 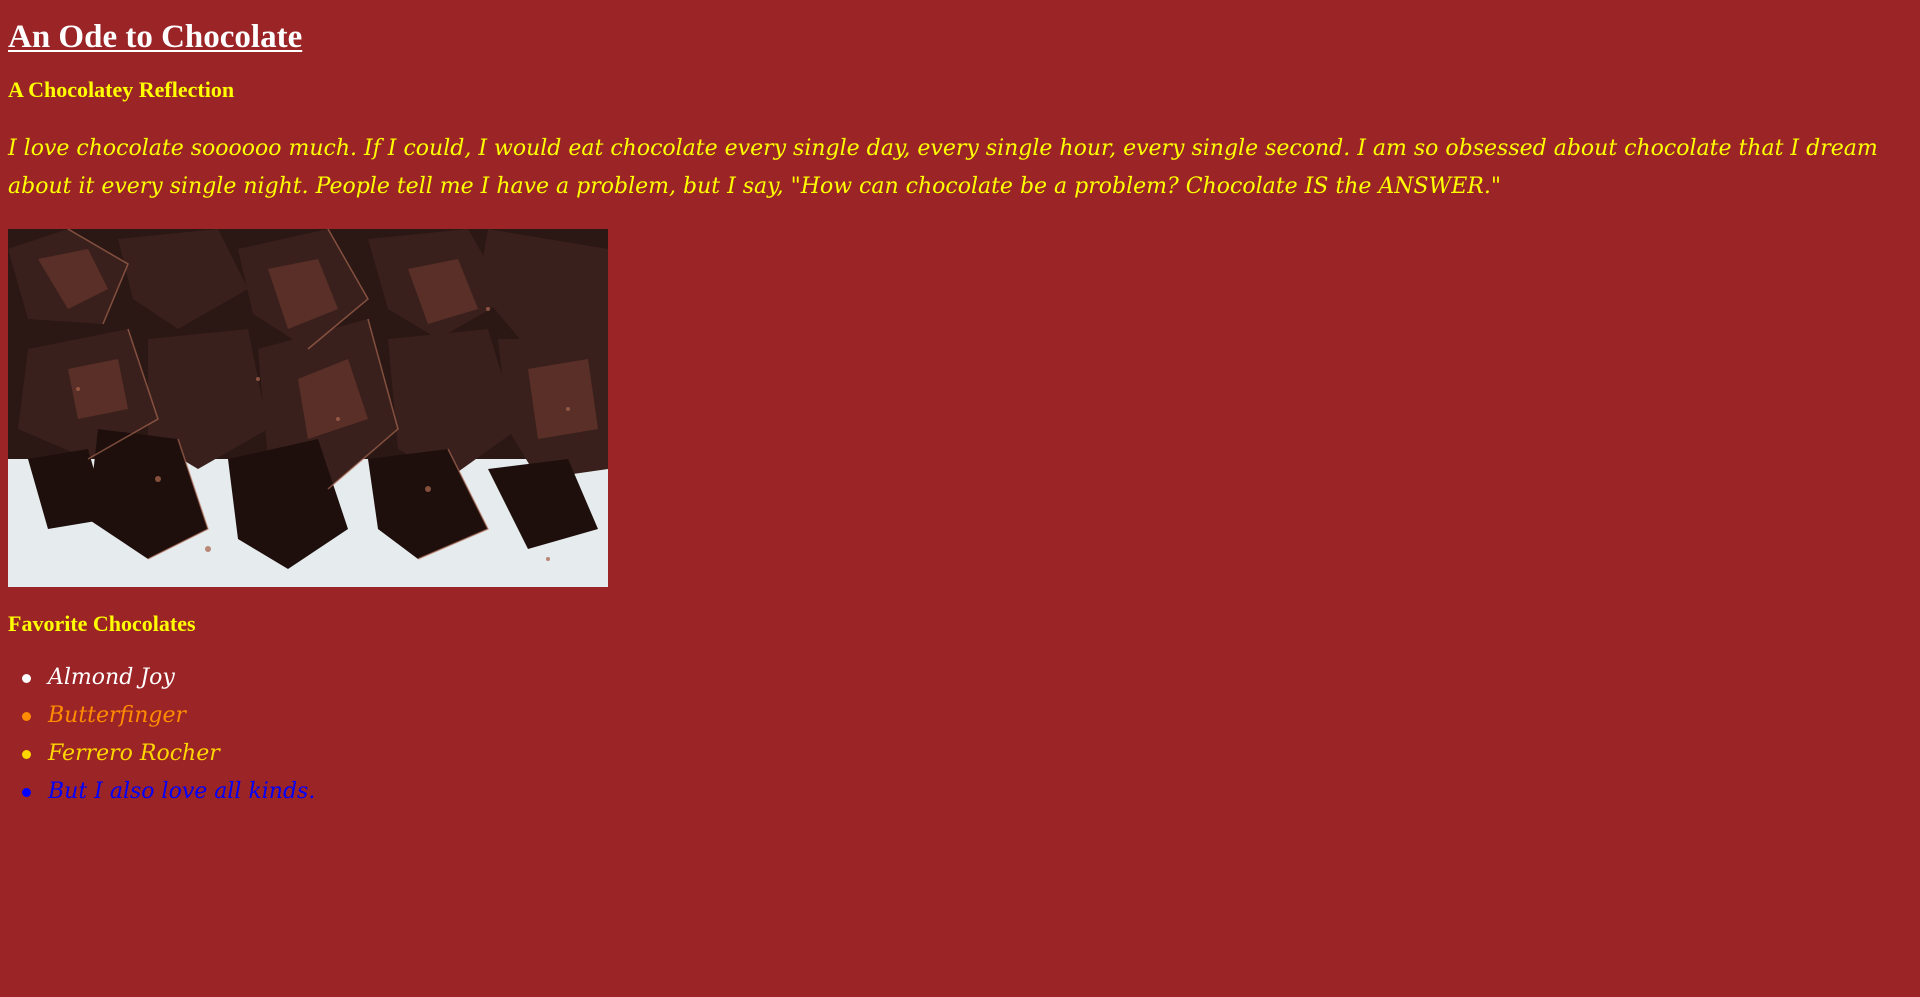 I want to click on list-item: Ferrero Rocher, so click(x=161, y=754).